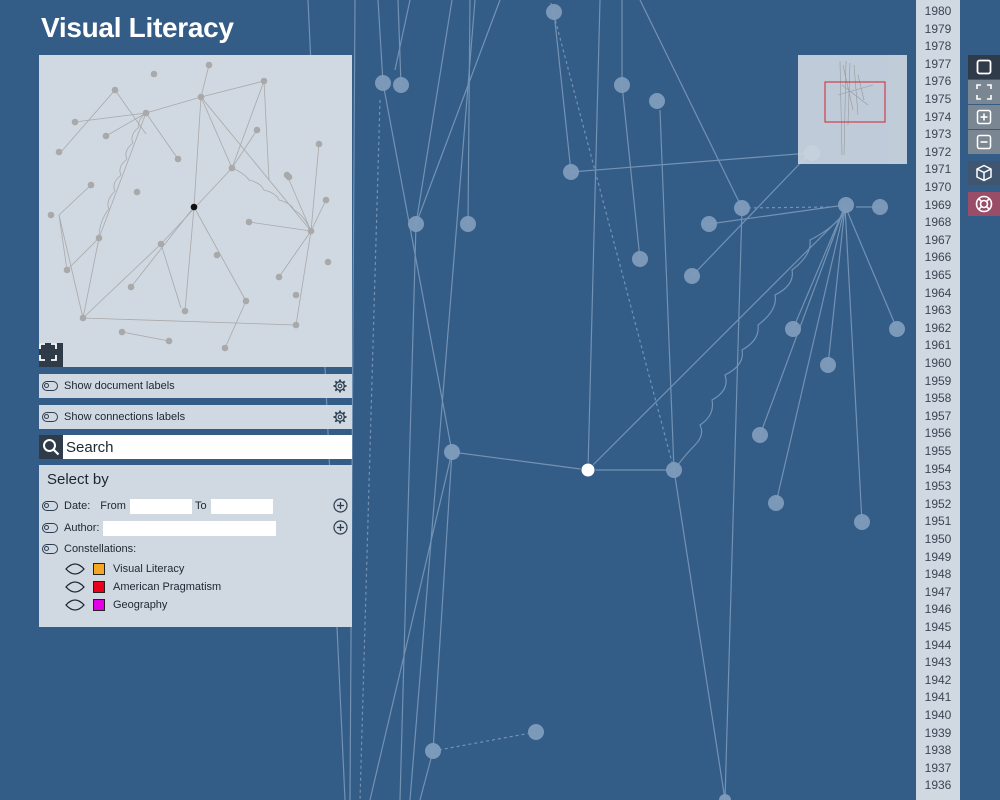  I want to click on expand-button, so click(51, 355).